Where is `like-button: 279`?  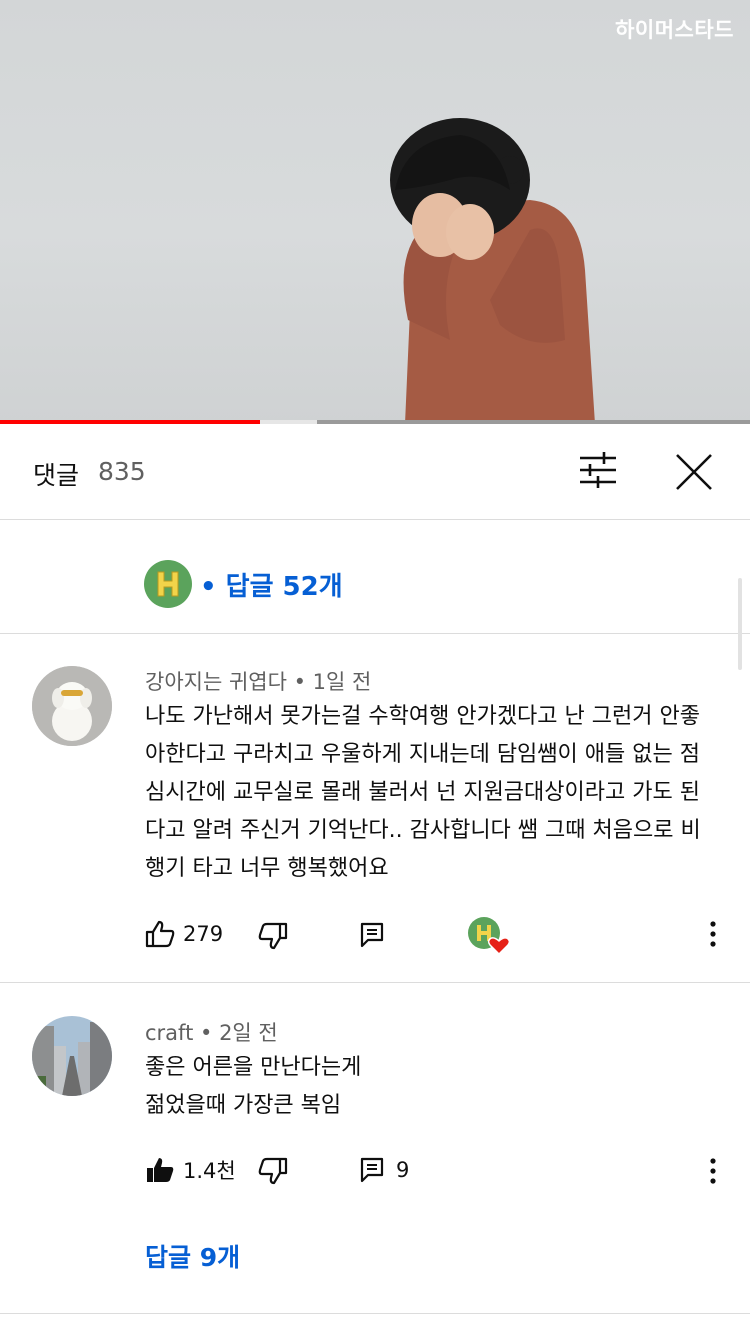
like-button: 279 is located at coordinates (184, 934).